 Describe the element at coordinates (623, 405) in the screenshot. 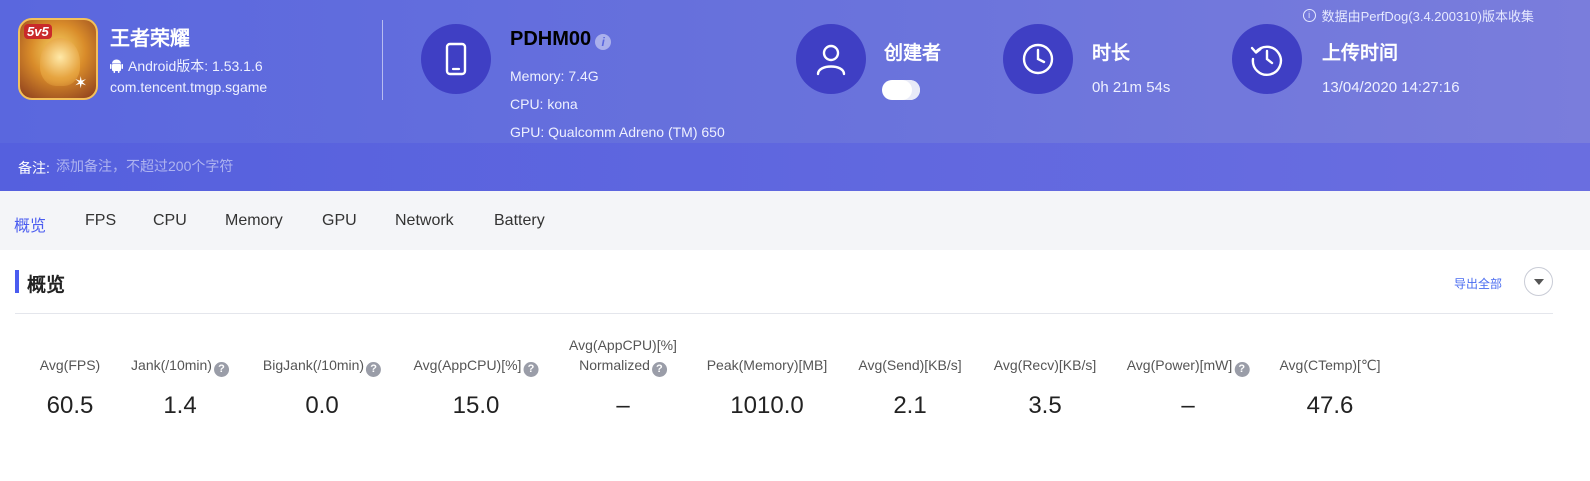

I see `metric-value-avg-appcpu-normalized: –` at that location.